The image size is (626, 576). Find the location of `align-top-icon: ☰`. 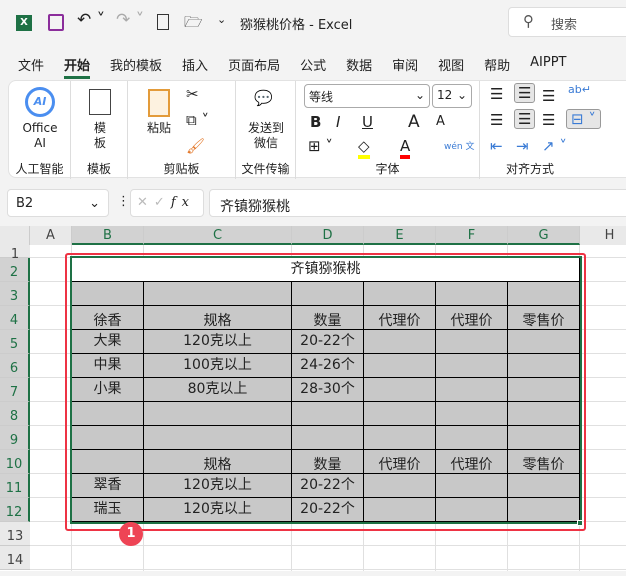

align-top-icon: ☰ is located at coordinates (496, 94).